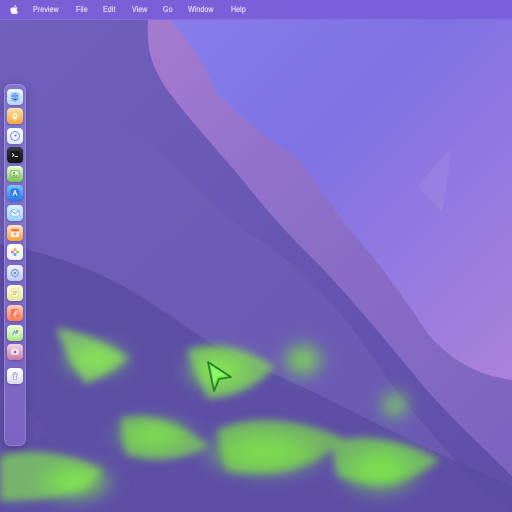 Image resolution: width=512 pixels, height=512 pixels. I want to click on settings-icon, so click(15, 273).